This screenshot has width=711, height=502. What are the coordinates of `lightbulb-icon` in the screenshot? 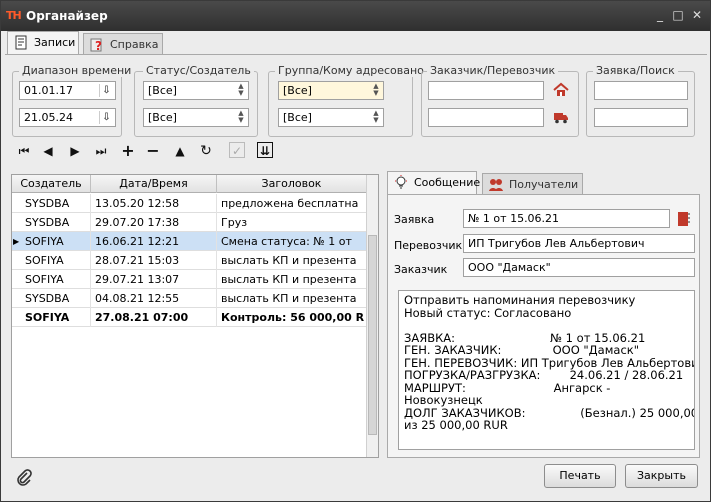 It's located at (401, 182).